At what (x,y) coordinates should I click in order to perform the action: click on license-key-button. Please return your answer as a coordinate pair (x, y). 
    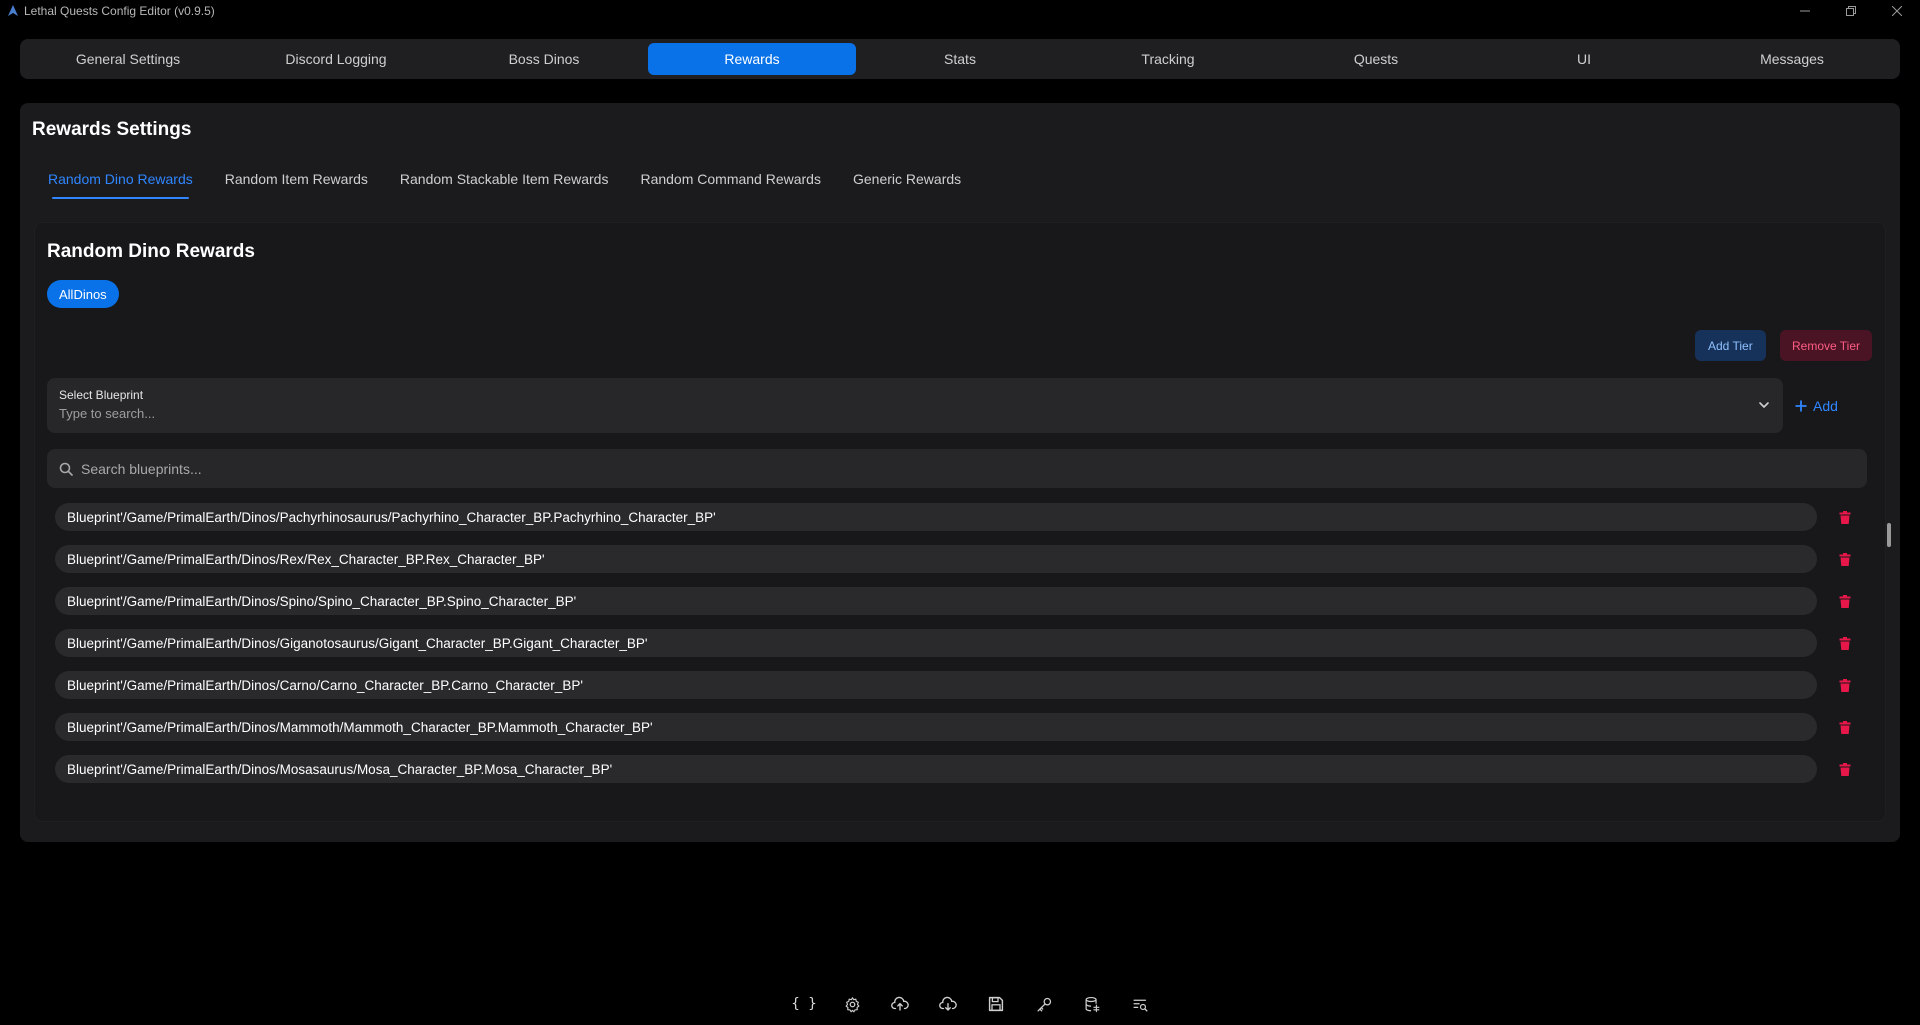
    Looking at the image, I should click on (1044, 1004).